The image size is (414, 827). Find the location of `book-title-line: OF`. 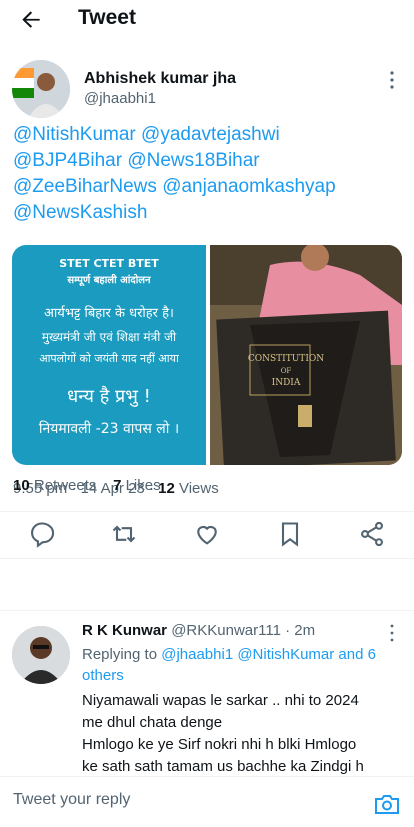

book-title-line: OF is located at coordinates (286, 371).